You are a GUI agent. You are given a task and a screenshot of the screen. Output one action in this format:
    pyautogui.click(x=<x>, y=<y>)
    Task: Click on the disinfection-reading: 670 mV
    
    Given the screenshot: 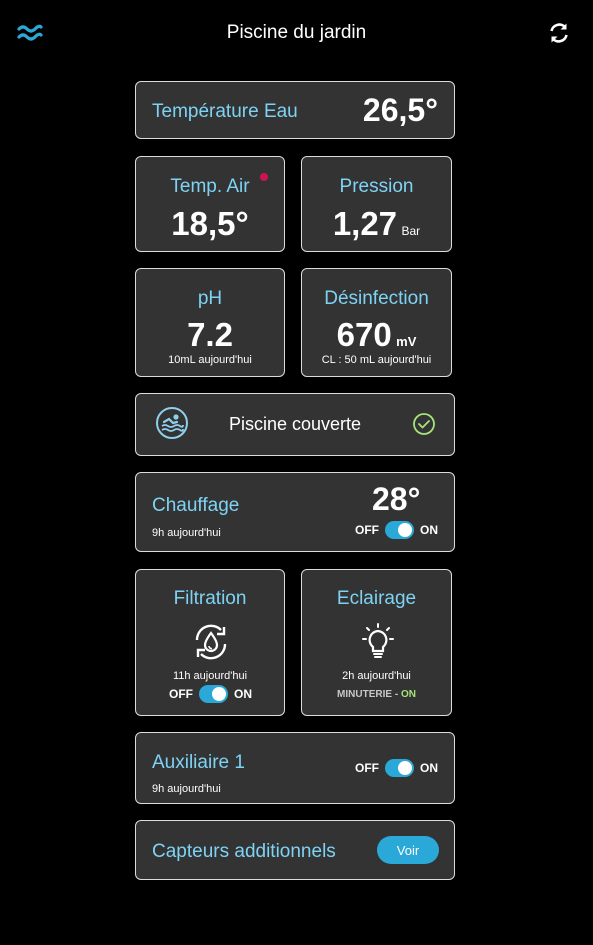 What is the action you would take?
    pyautogui.click(x=376, y=335)
    